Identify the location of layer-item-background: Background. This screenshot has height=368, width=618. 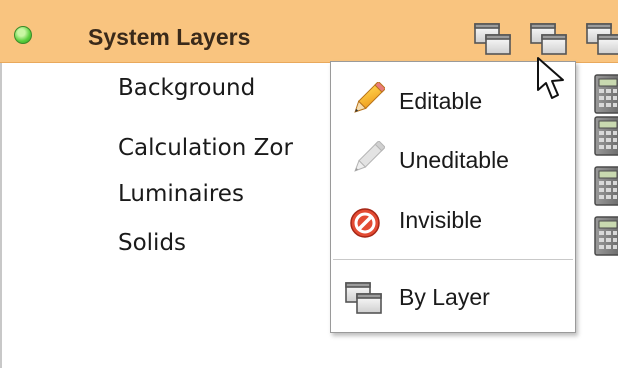
(186, 88).